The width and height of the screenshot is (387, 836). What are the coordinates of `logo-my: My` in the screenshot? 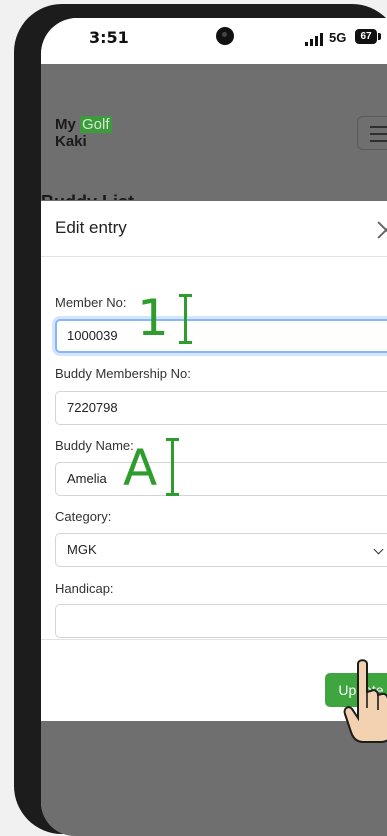 It's located at (65, 124).